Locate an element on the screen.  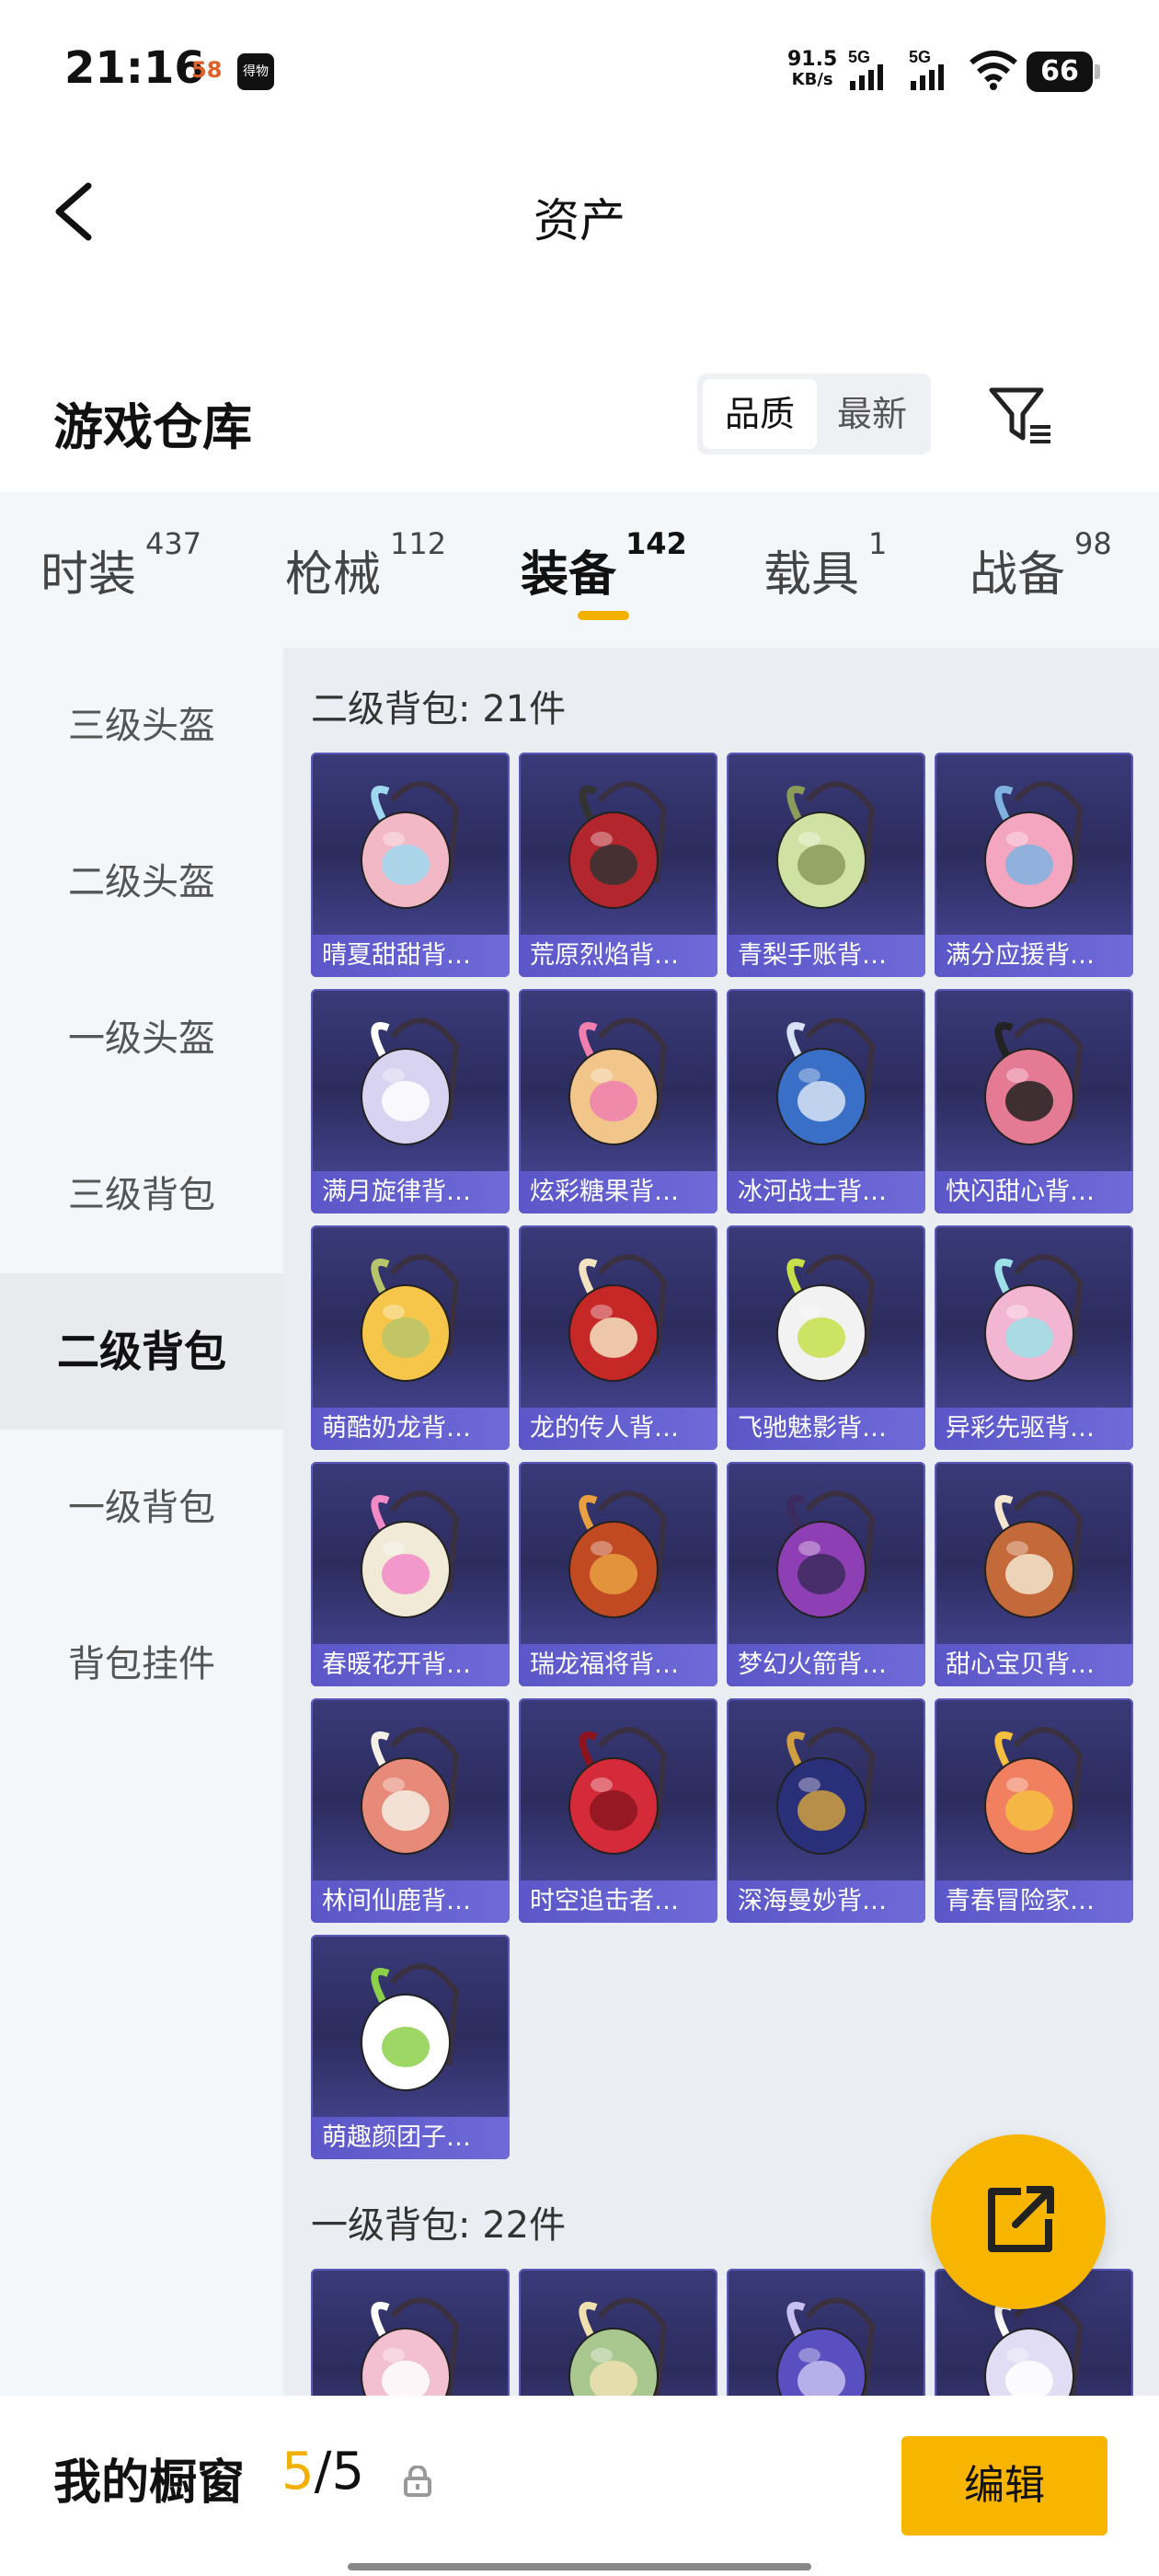
nav-bar: 资产 is located at coordinates (579, 211).